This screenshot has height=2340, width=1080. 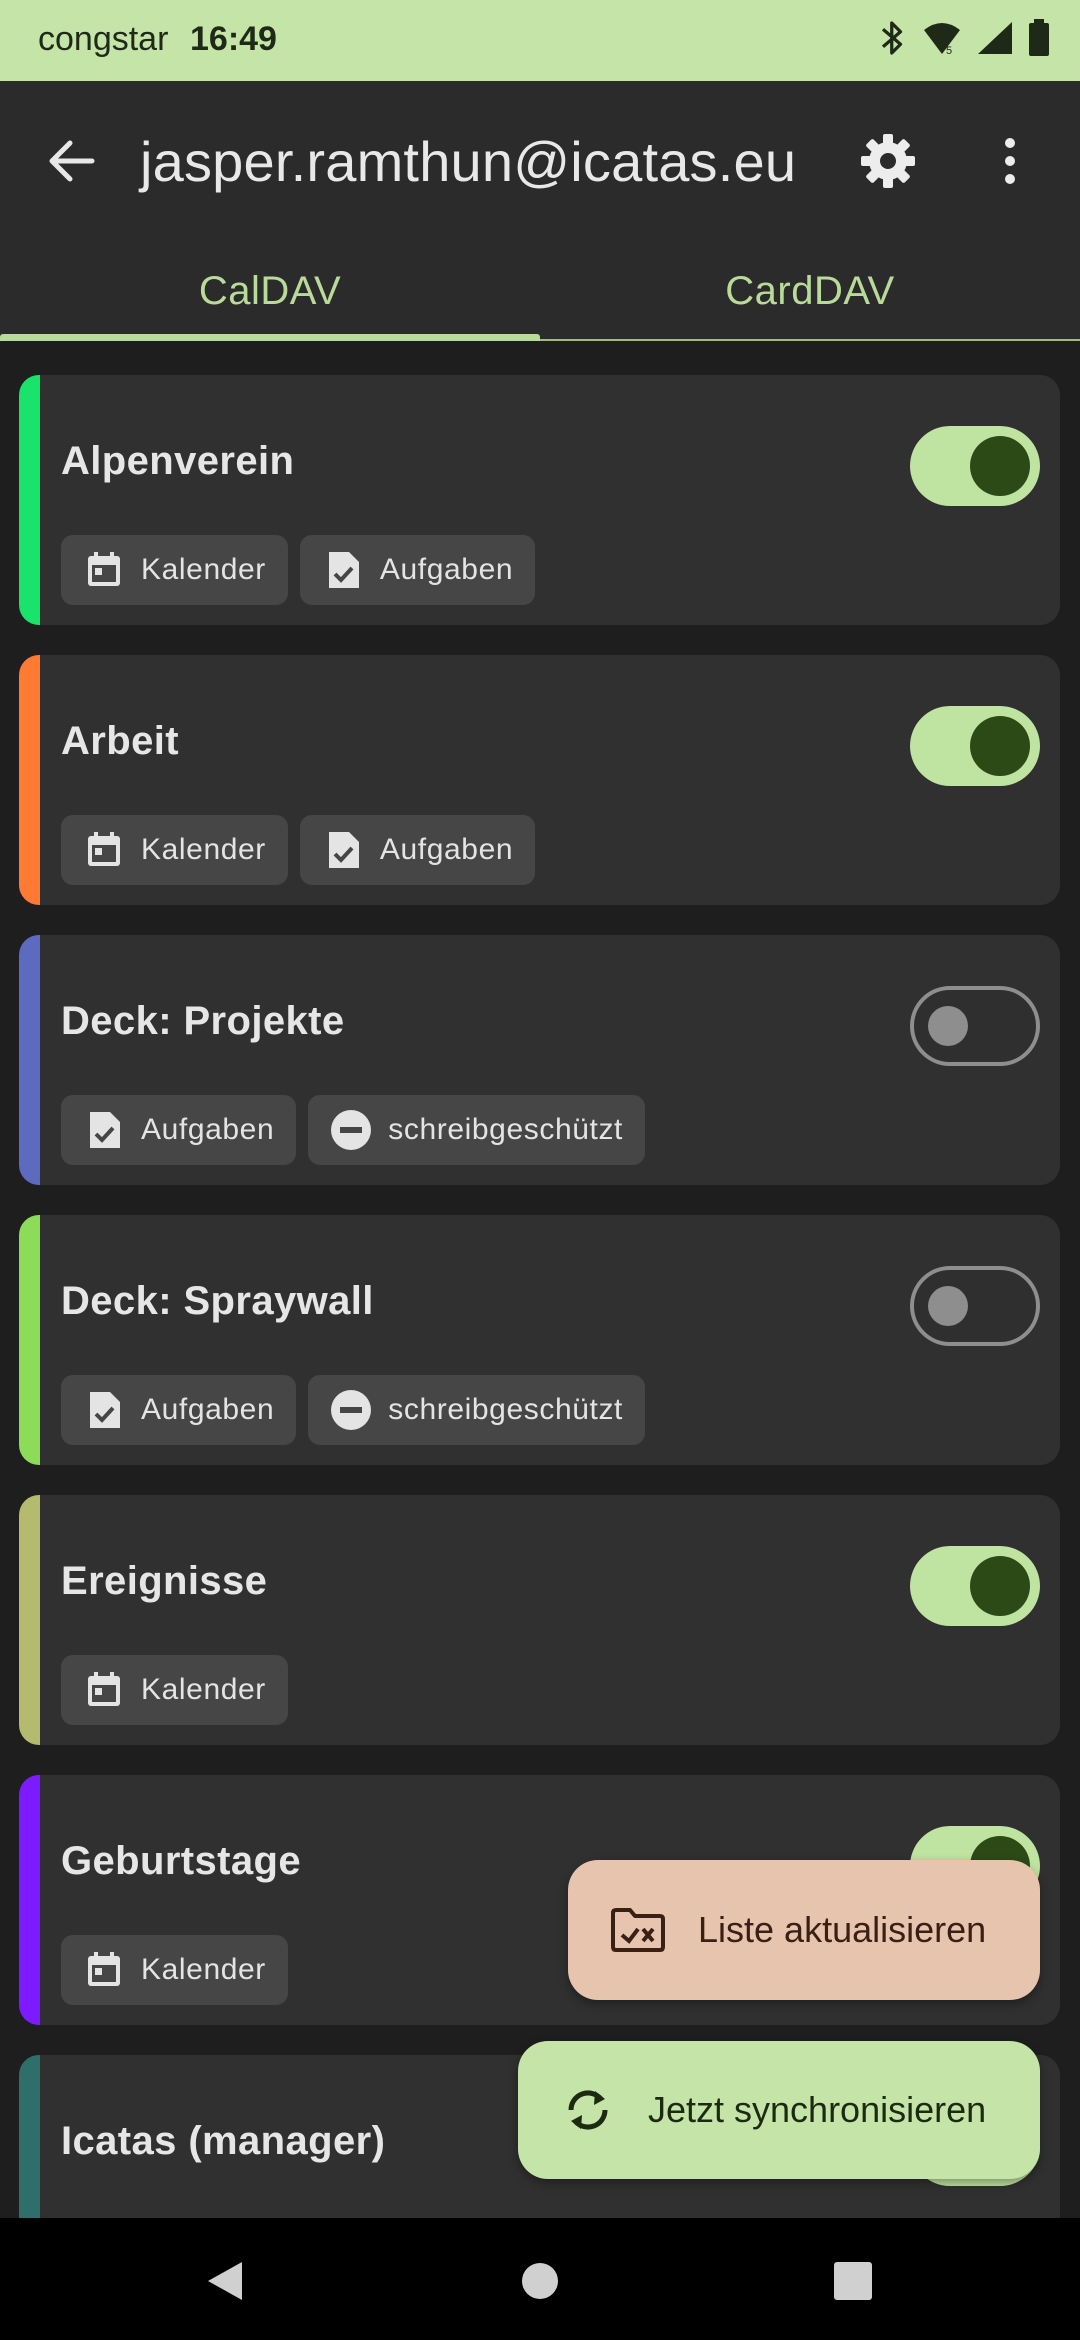 I want to click on collection-name: Geburtstage, so click(x=181, y=1861).